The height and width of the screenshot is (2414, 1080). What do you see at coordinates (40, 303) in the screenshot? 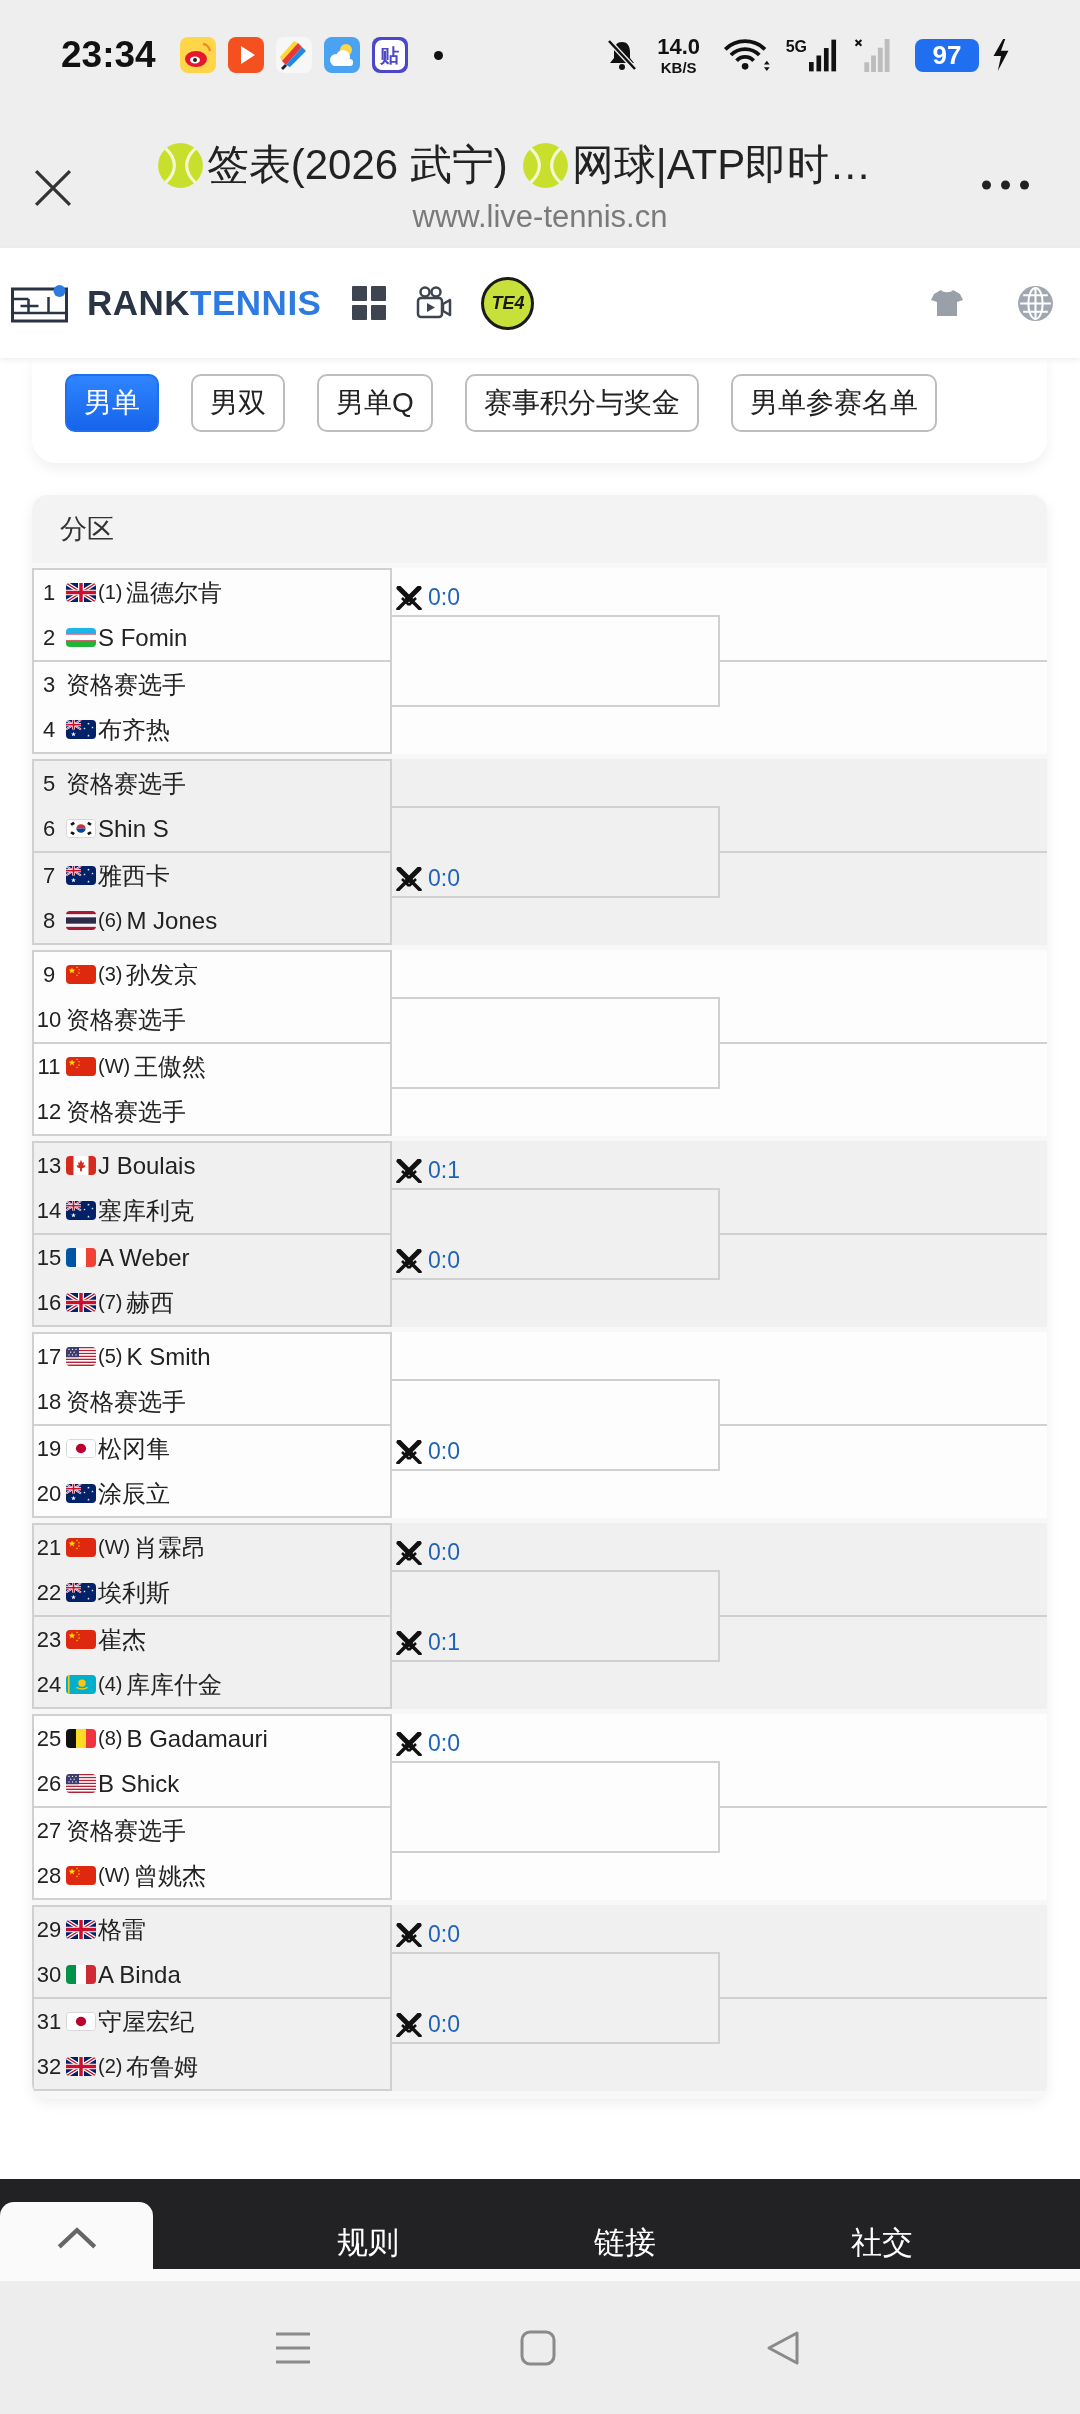
I see `logo-icon` at bounding box center [40, 303].